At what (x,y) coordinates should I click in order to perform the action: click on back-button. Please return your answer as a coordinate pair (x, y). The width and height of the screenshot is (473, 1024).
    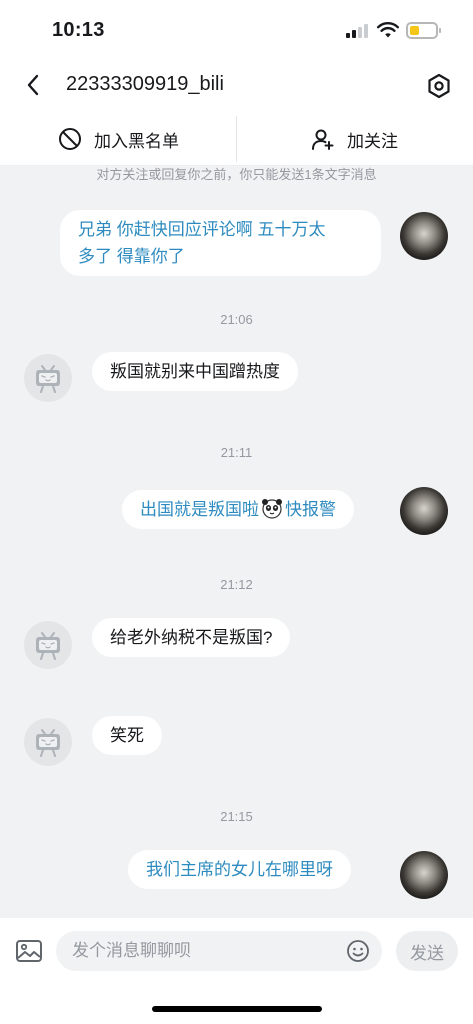
    Looking at the image, I should click on (33, 85).